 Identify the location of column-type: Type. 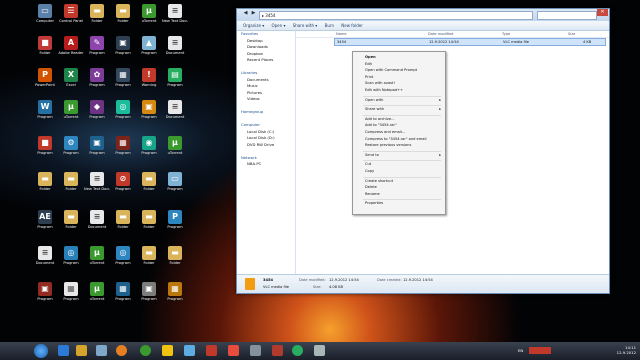
(506, 34).